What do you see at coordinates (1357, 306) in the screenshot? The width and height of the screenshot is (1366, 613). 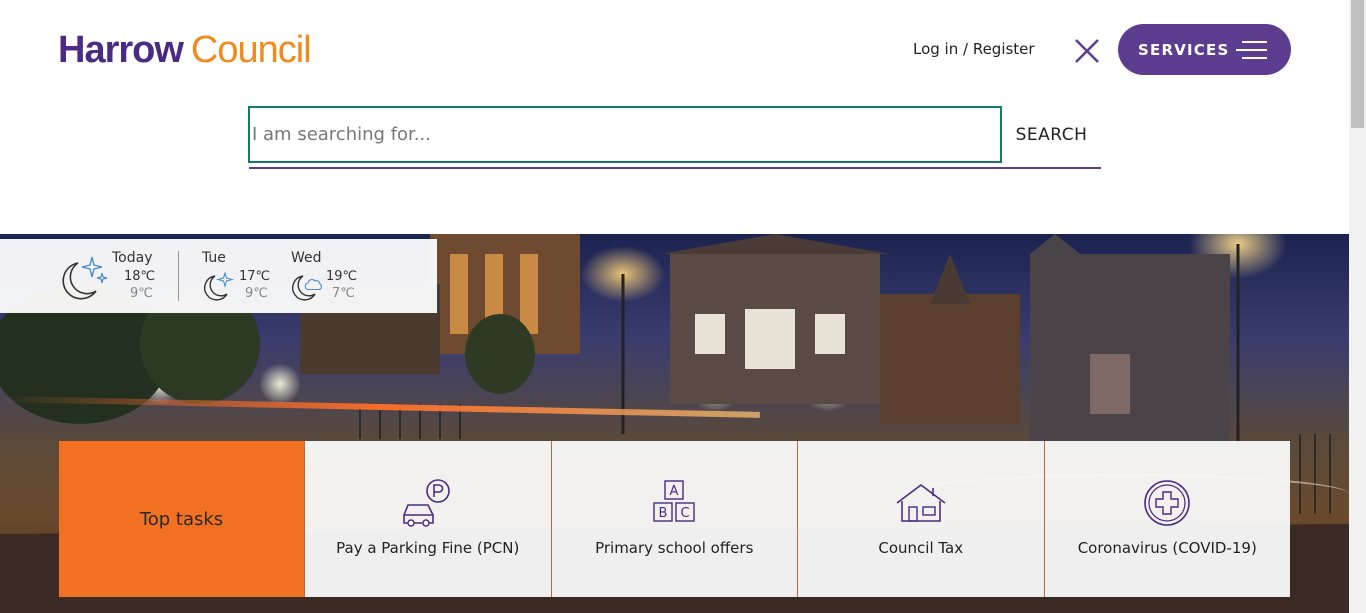 I see `page-scrollbar` at bounding box center [1357, 306].